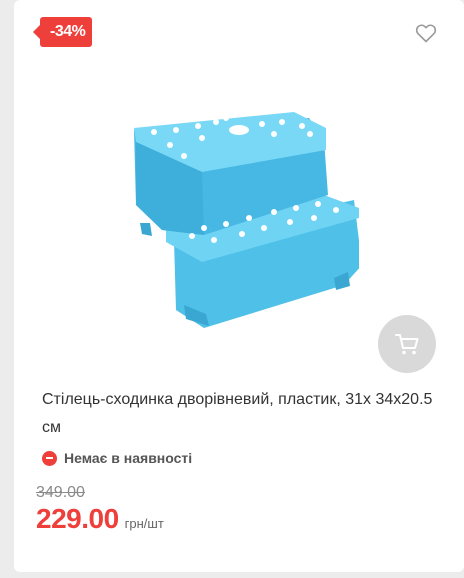  I want to click on cart-icon, so click(407, 344).